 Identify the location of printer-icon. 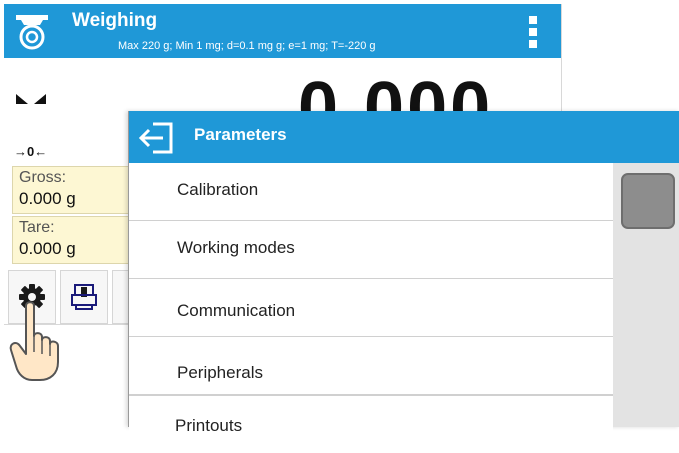
(84, 297).